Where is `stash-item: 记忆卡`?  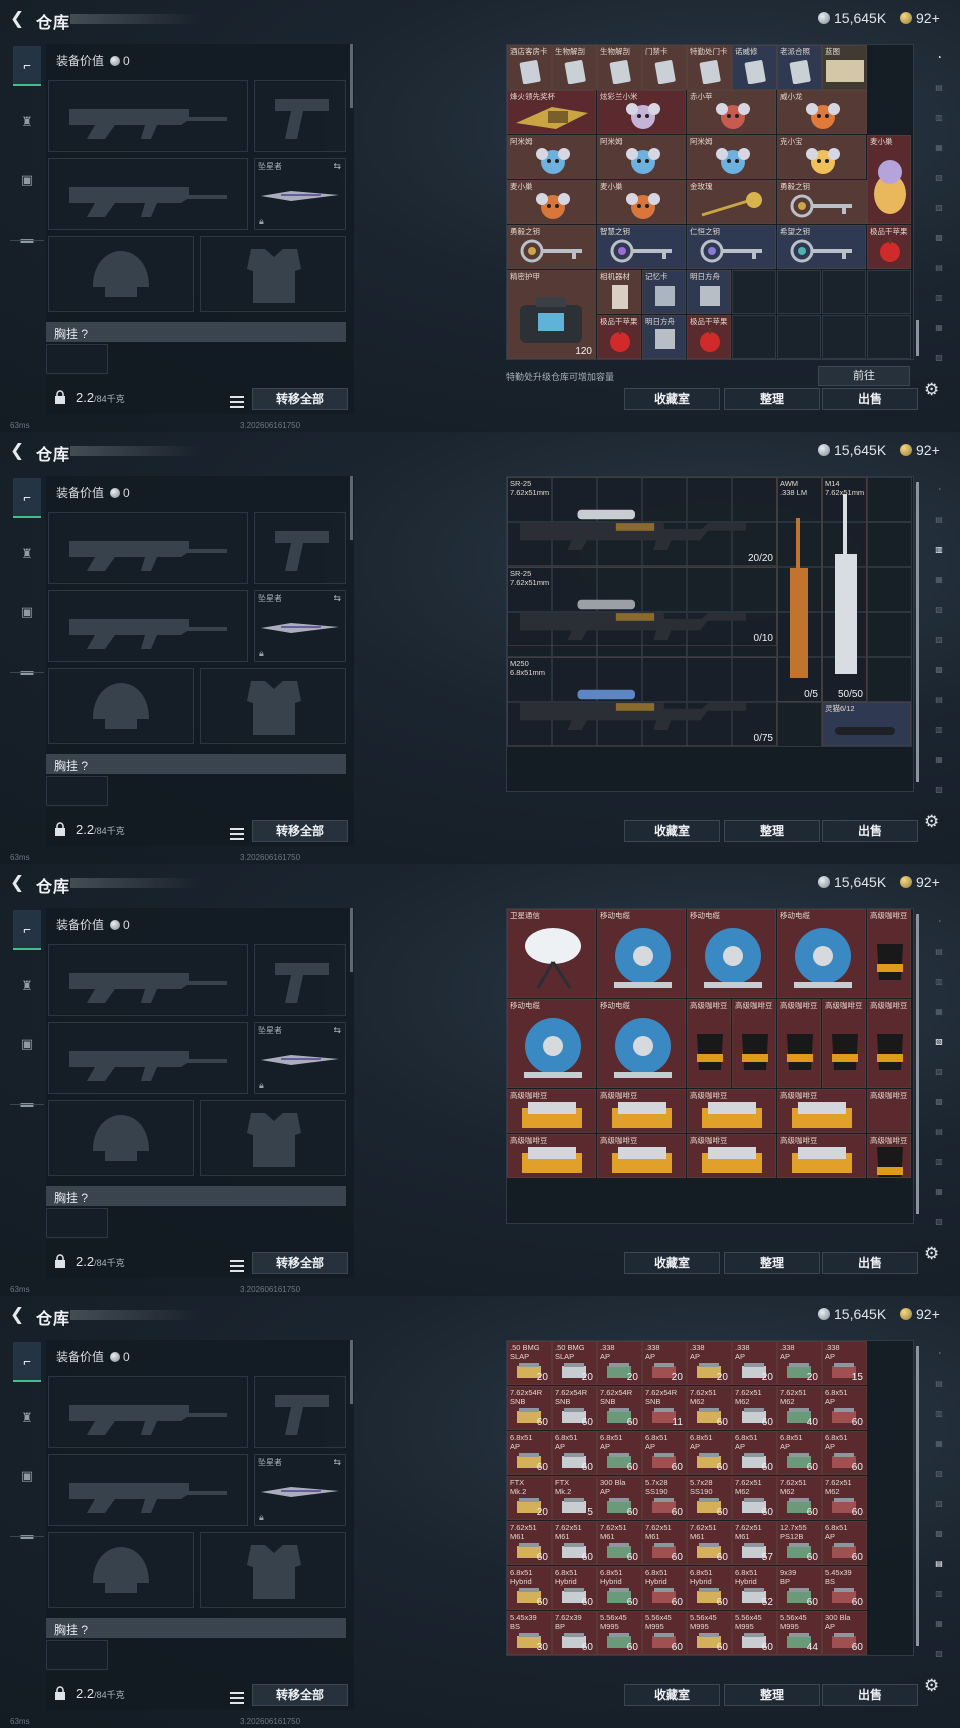
stash-item: 记忆卡 is located at coordinates (664, 292).